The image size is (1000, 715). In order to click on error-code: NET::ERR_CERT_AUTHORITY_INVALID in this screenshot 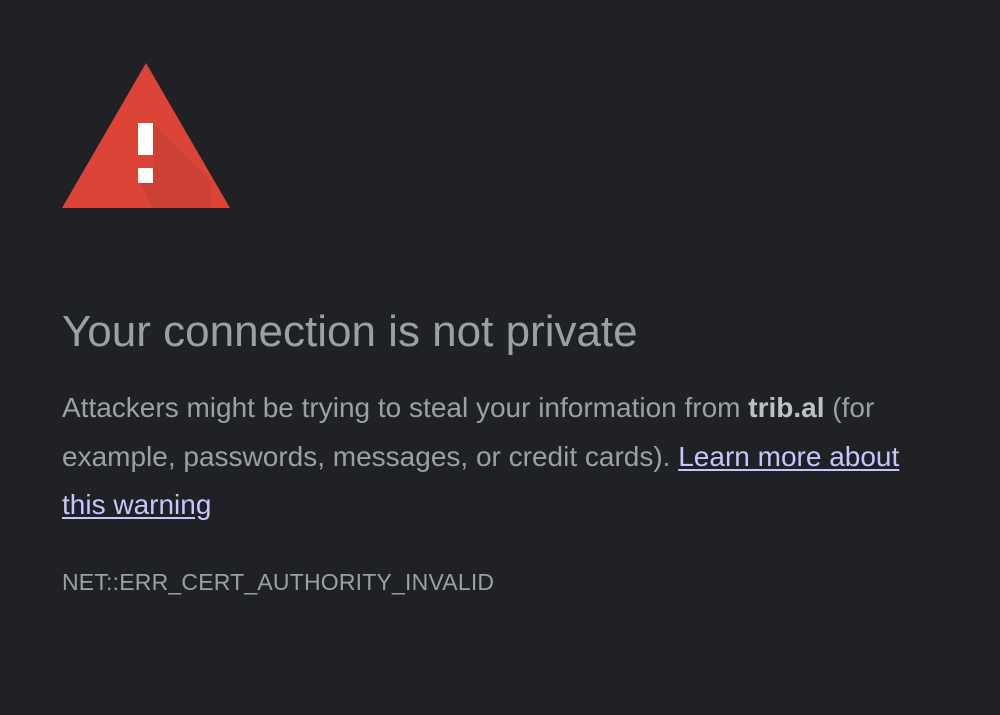, I will do `click(278, 582)`.